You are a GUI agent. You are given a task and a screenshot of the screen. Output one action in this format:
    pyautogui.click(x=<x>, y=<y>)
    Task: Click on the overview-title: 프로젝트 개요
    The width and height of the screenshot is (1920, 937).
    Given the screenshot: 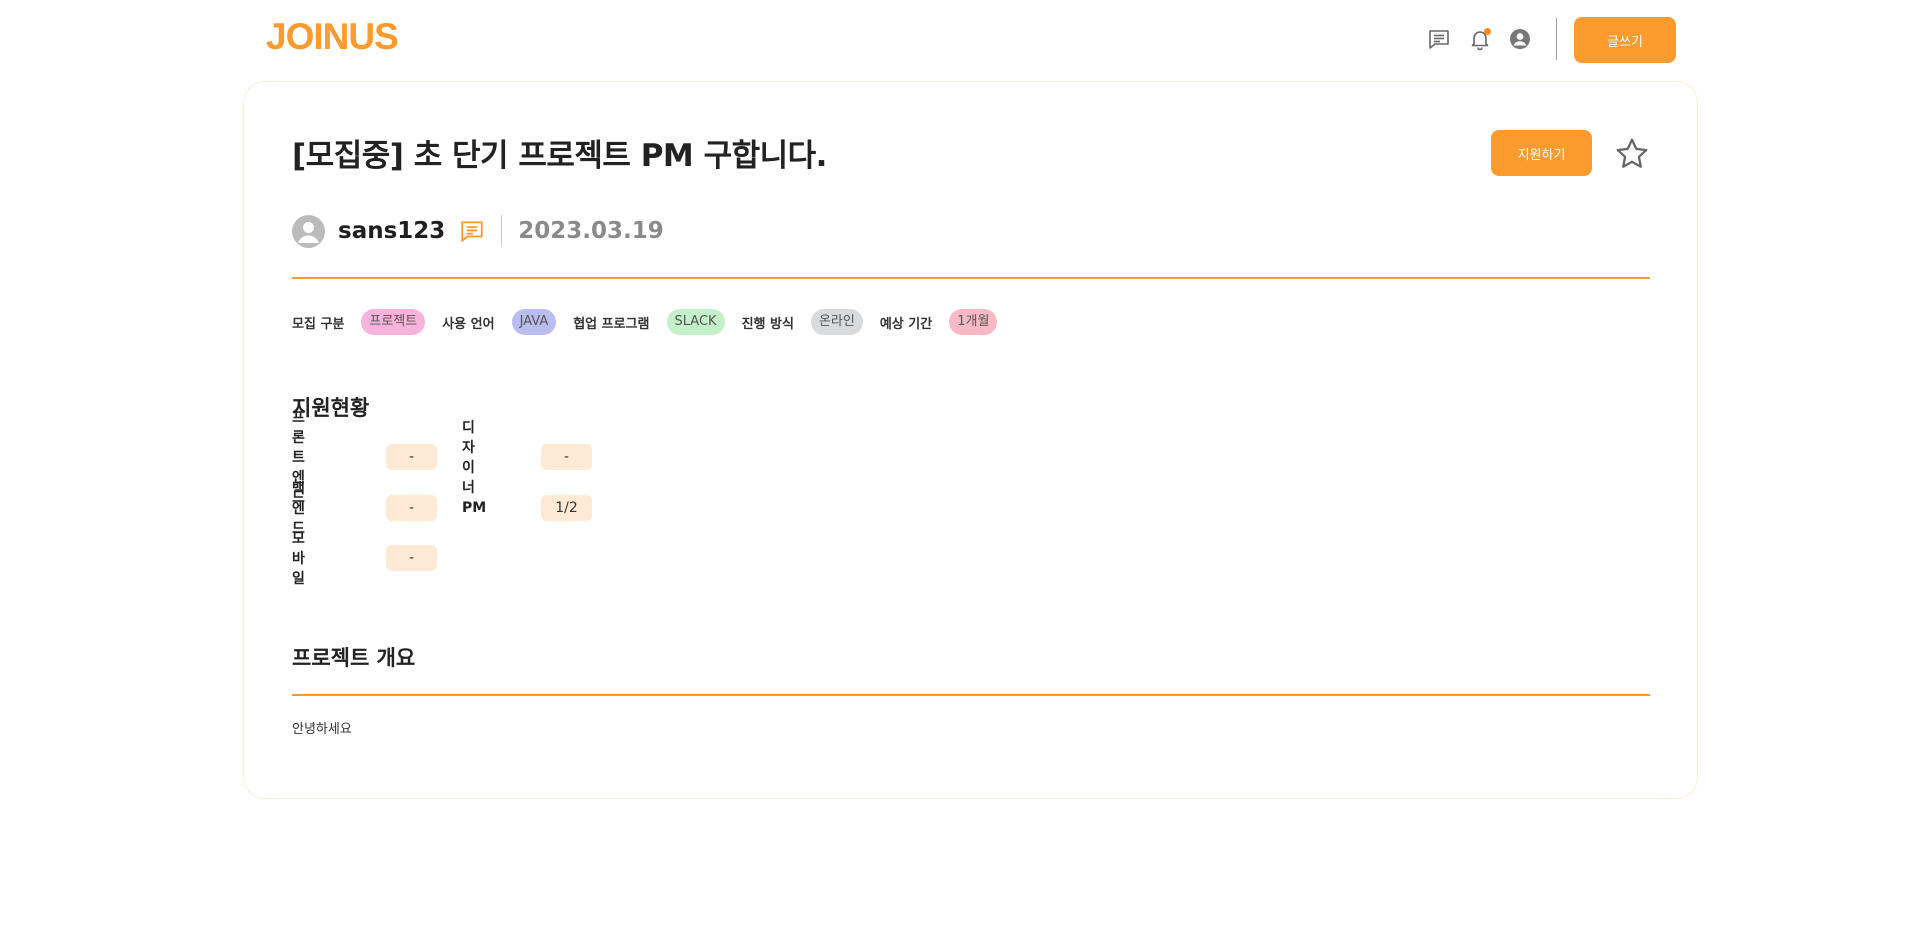 What is the action you would take?
    pyautogui.click(x=354, y=658)
    